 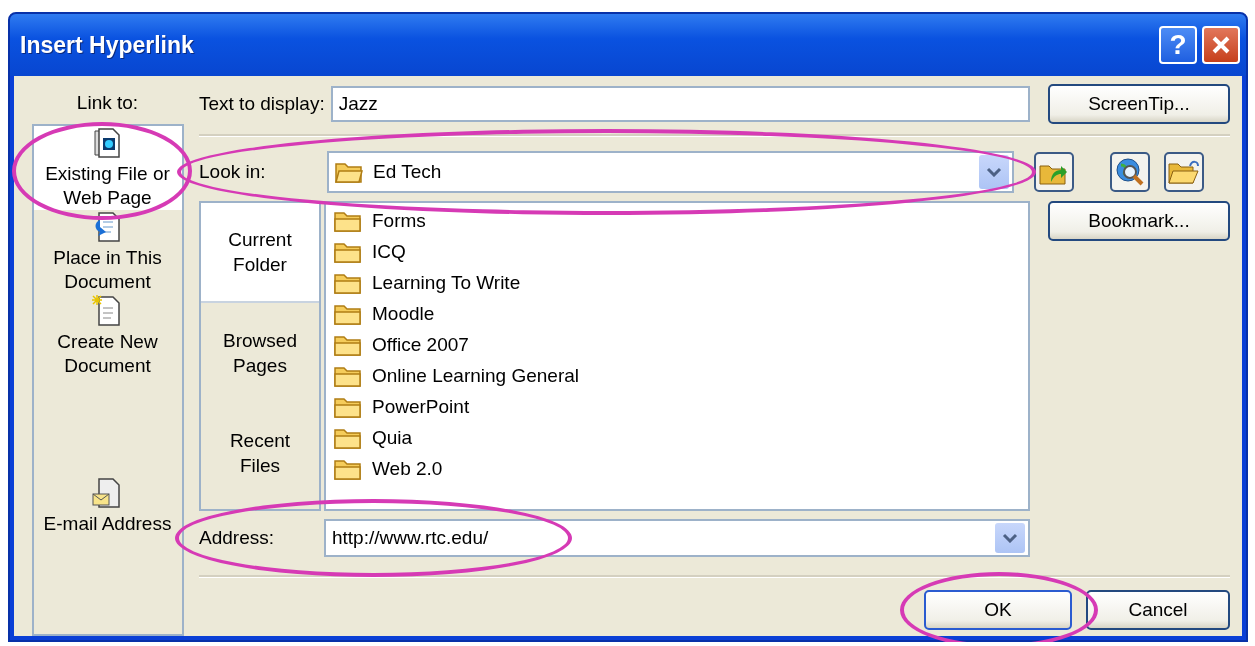 What do you see at coordinates (670, 172) in the screenshot?
I see `look-in-dropdown: Ed Tech` at bounding box center [670, 172].